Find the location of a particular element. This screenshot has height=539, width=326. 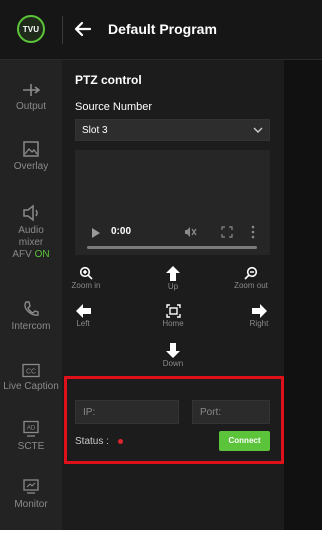

sidebar-item-live-caption: CC Live Caption is located at coordinates (31, 378).